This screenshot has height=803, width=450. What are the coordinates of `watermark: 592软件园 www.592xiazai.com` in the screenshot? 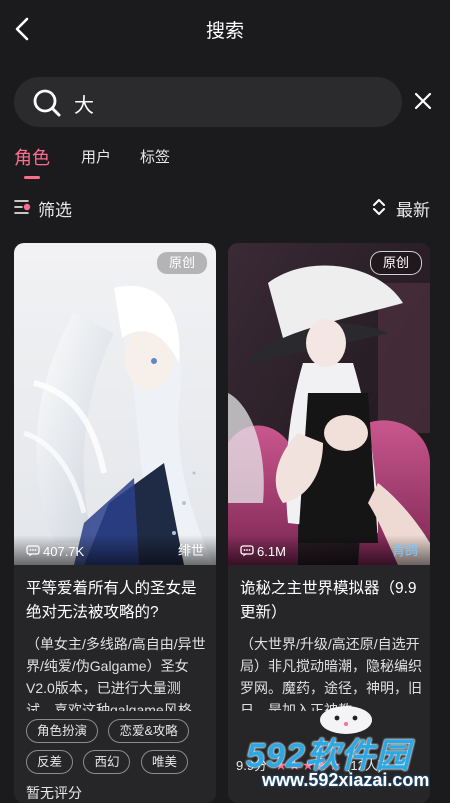 It's located at (344, 762).